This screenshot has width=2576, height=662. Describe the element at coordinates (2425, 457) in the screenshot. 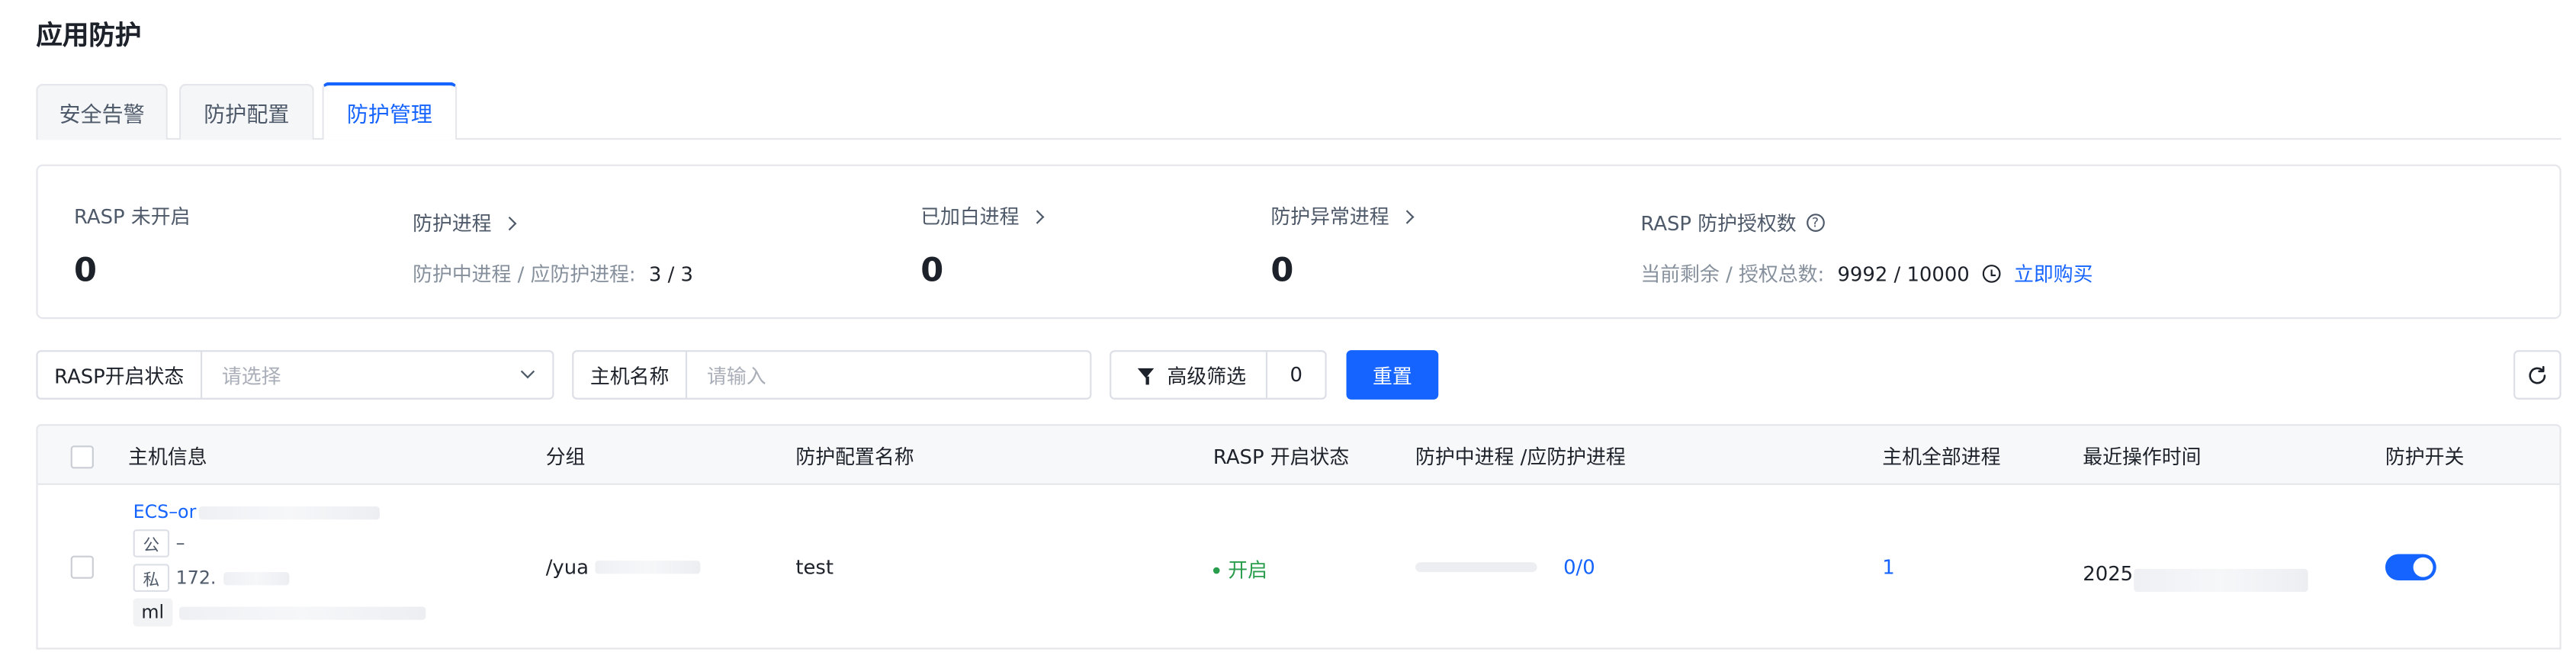

I see `header-switch: 防护开关` at that location.